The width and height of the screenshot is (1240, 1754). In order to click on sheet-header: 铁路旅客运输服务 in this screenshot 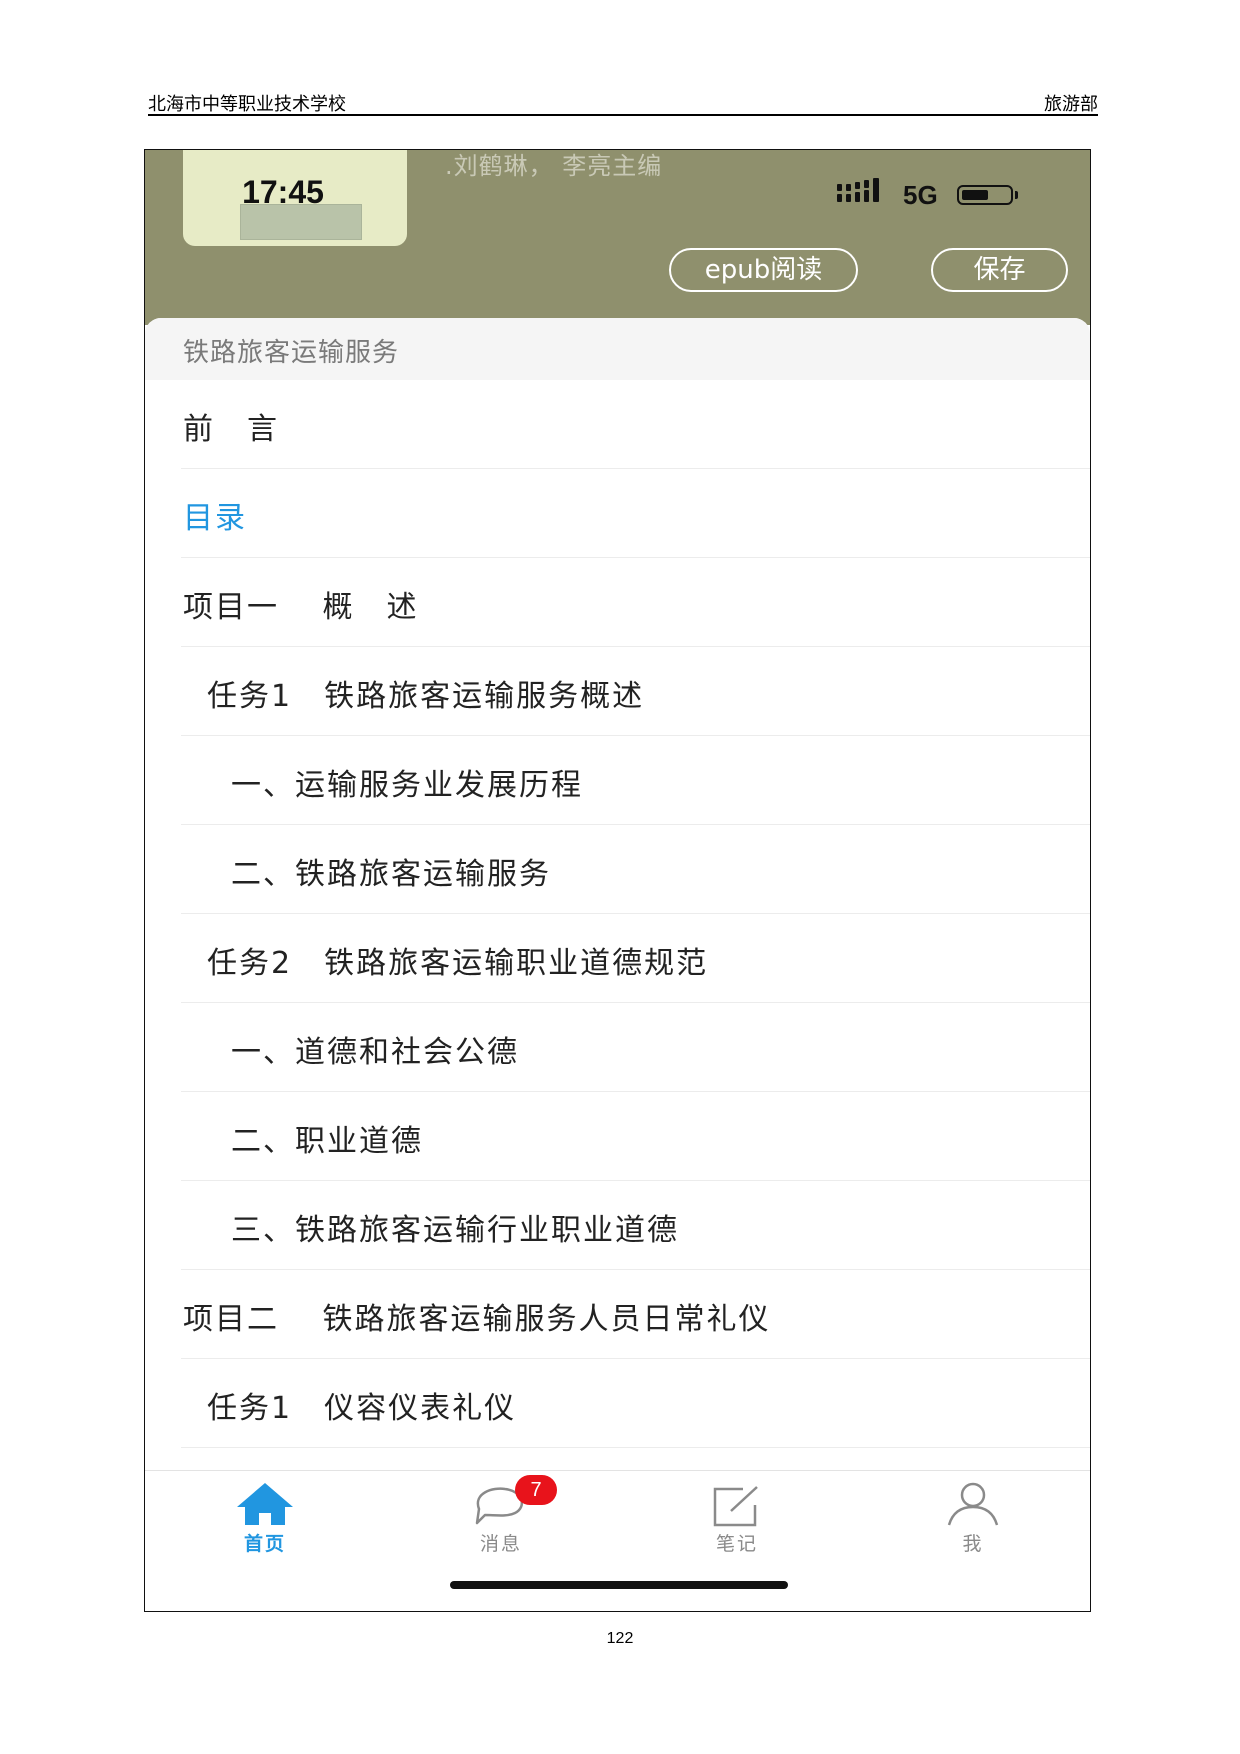, I will do `click(617, 349)`.